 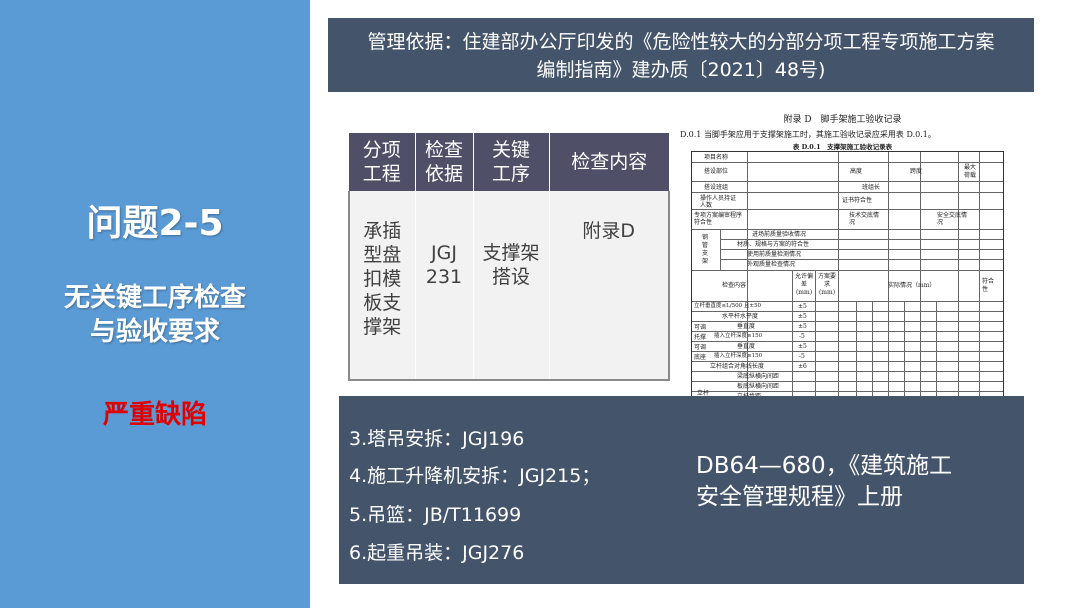 I want to click on form-val-2: ±5, so click(x=802, y=316).